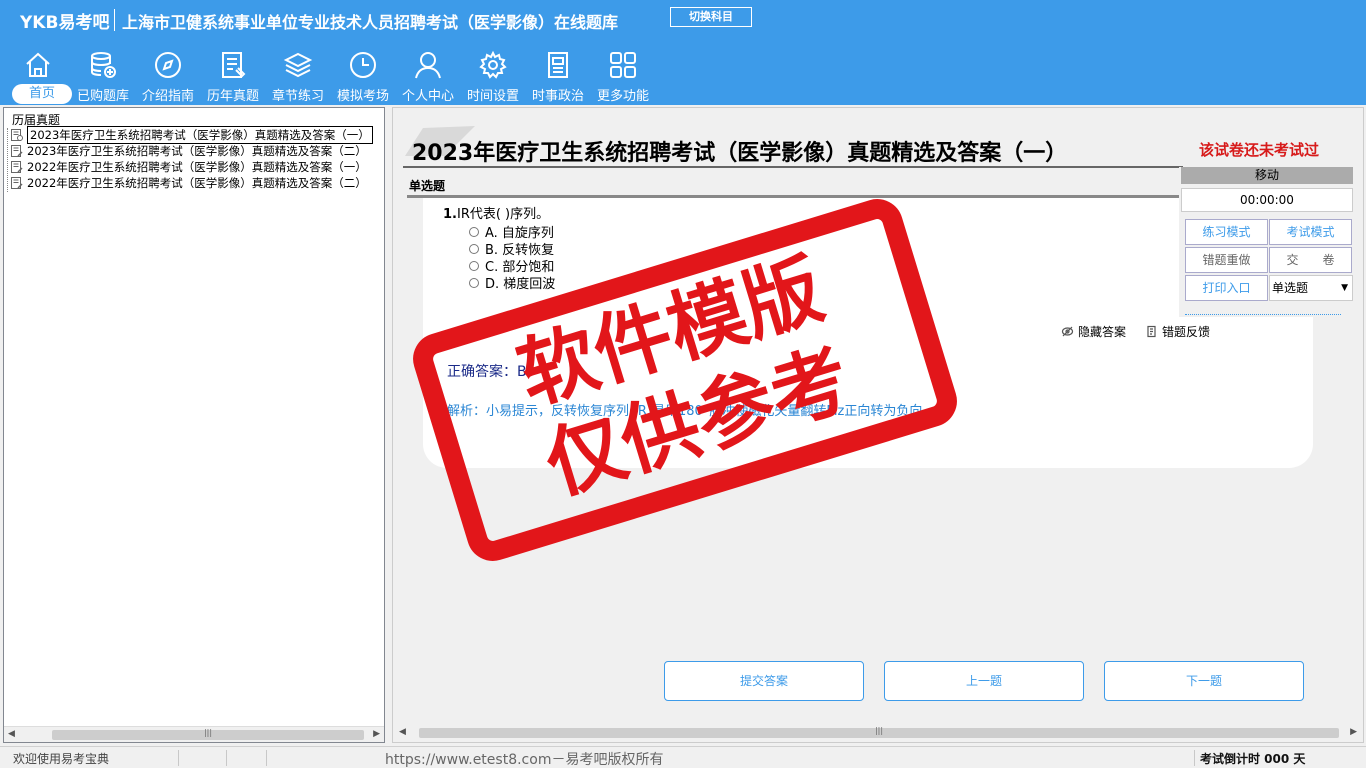  I want to click on nav-label: 时事政治, so click(557, 96).